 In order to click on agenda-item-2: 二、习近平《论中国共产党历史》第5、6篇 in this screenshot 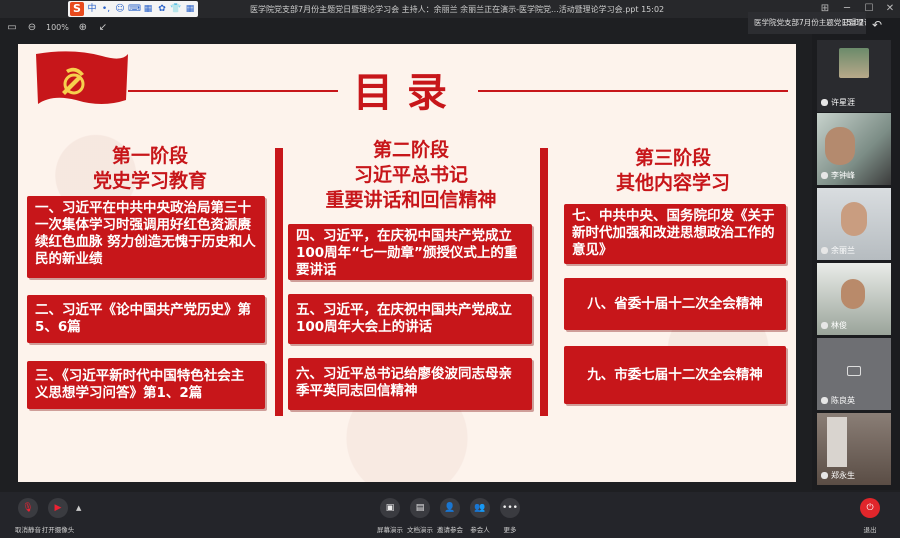, I will do `click(146, 319)`.